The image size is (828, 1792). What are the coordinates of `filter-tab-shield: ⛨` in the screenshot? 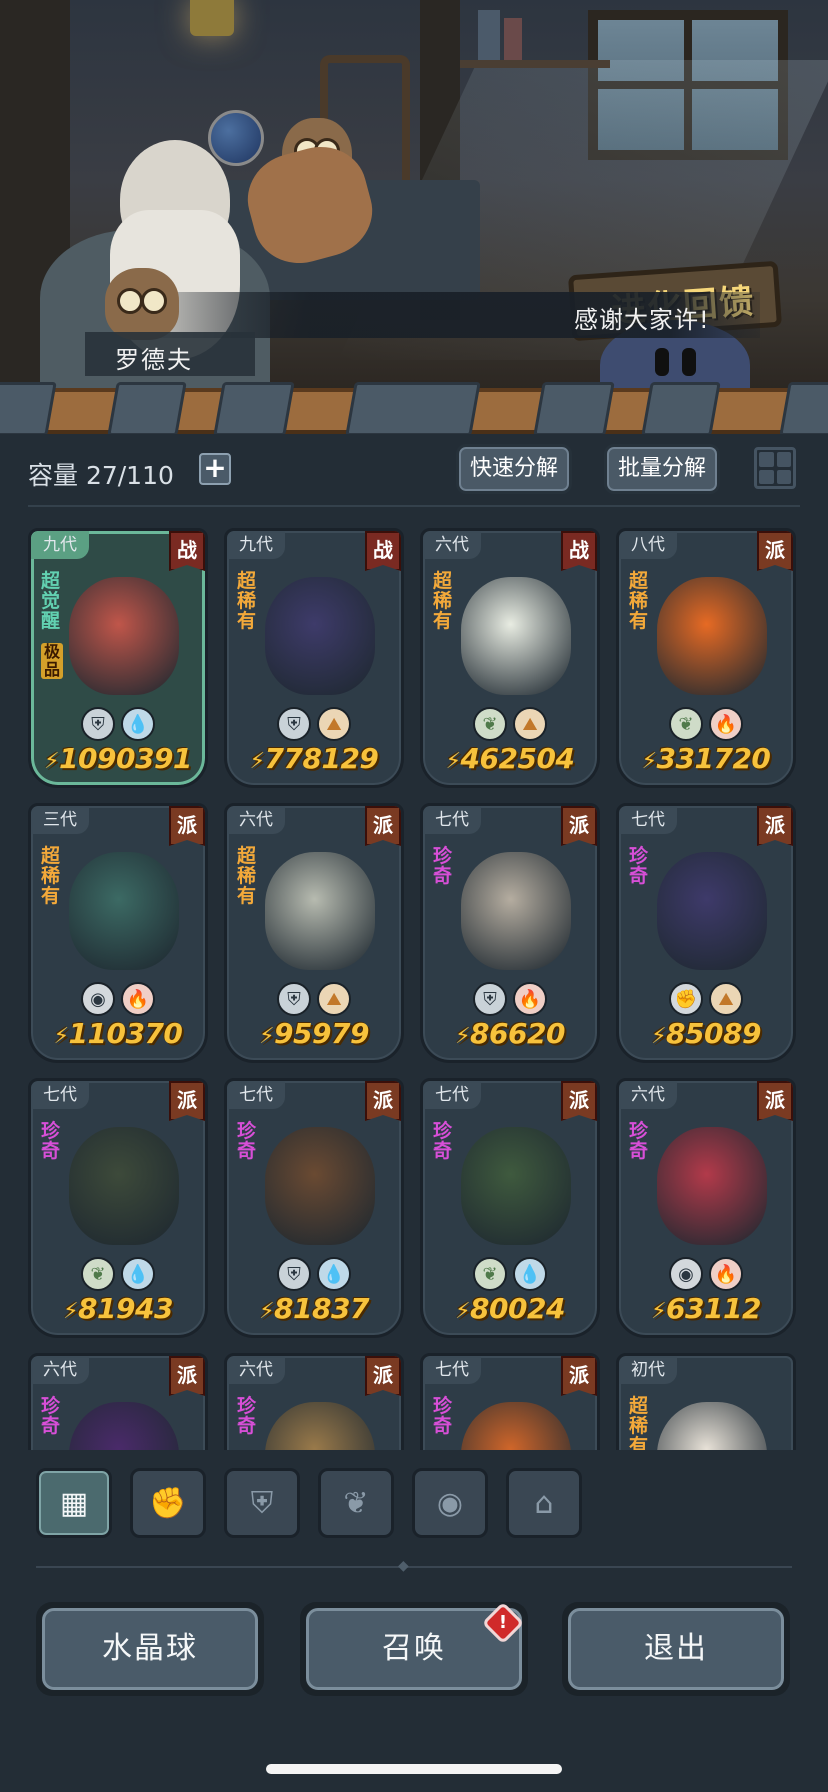 It's located at (262, 1503).